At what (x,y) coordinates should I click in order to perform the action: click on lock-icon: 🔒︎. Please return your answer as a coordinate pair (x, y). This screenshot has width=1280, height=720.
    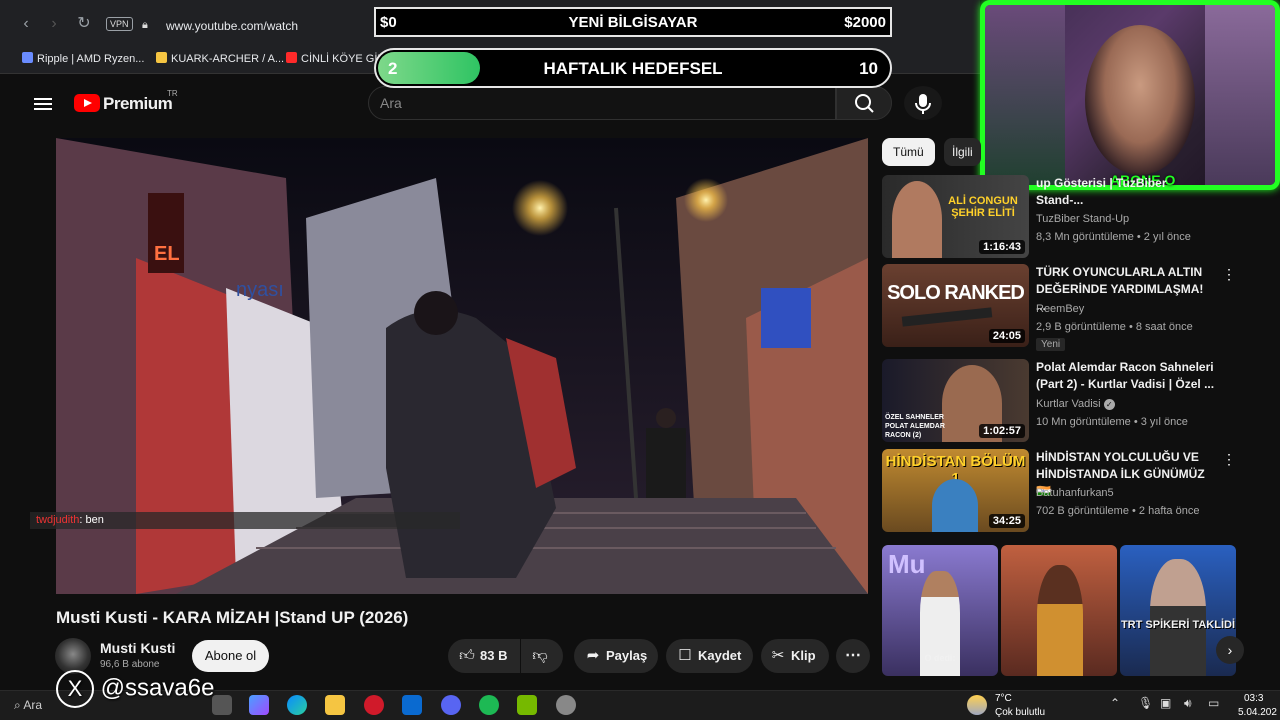
    Looking at the image, I should click on (145, 25).